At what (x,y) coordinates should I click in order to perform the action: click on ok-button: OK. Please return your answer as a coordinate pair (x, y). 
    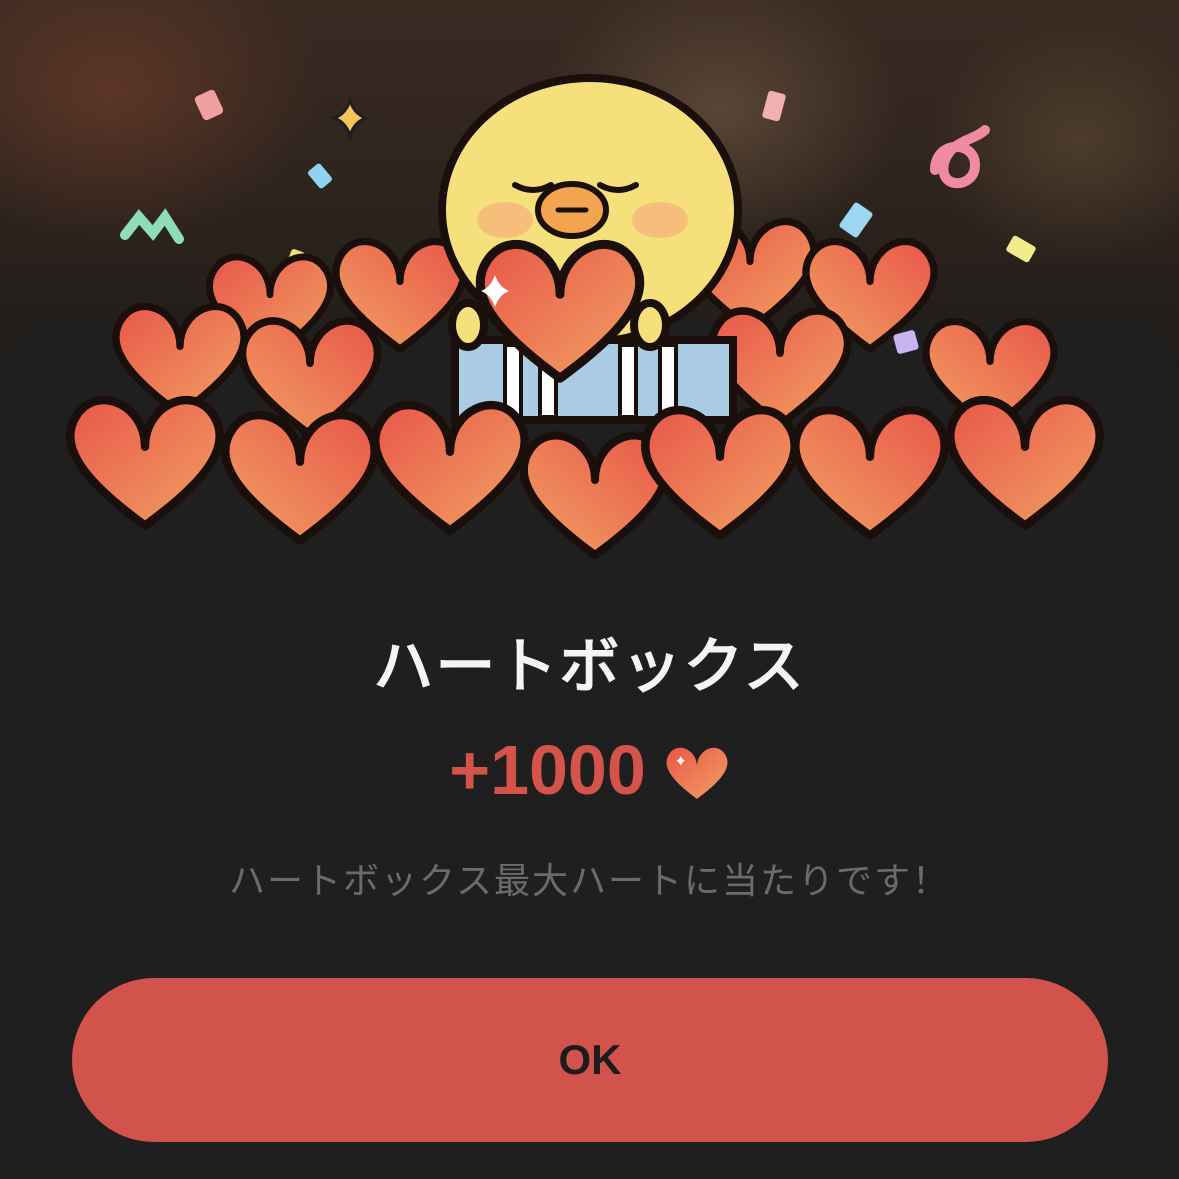
    Looking at the image, I should click on (590, 1060).